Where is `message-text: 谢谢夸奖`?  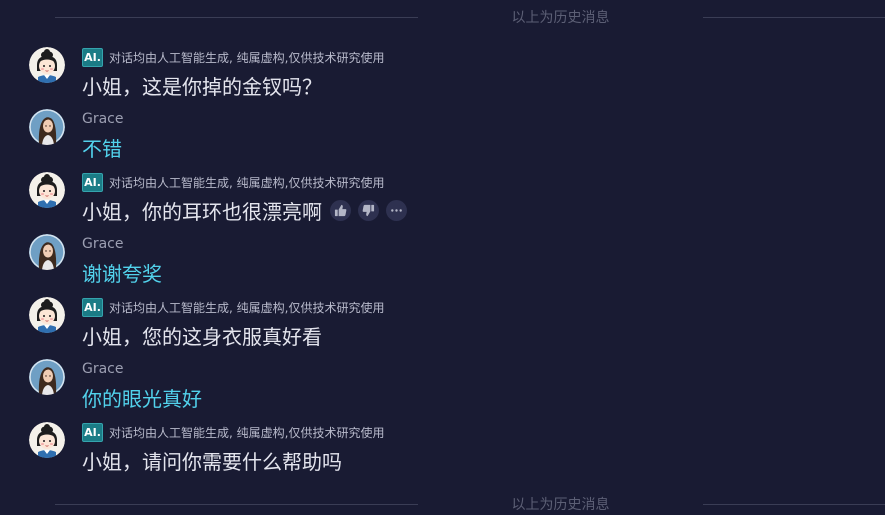
message-text: 谢谢夸奖 is located at coordinates (122, 273).